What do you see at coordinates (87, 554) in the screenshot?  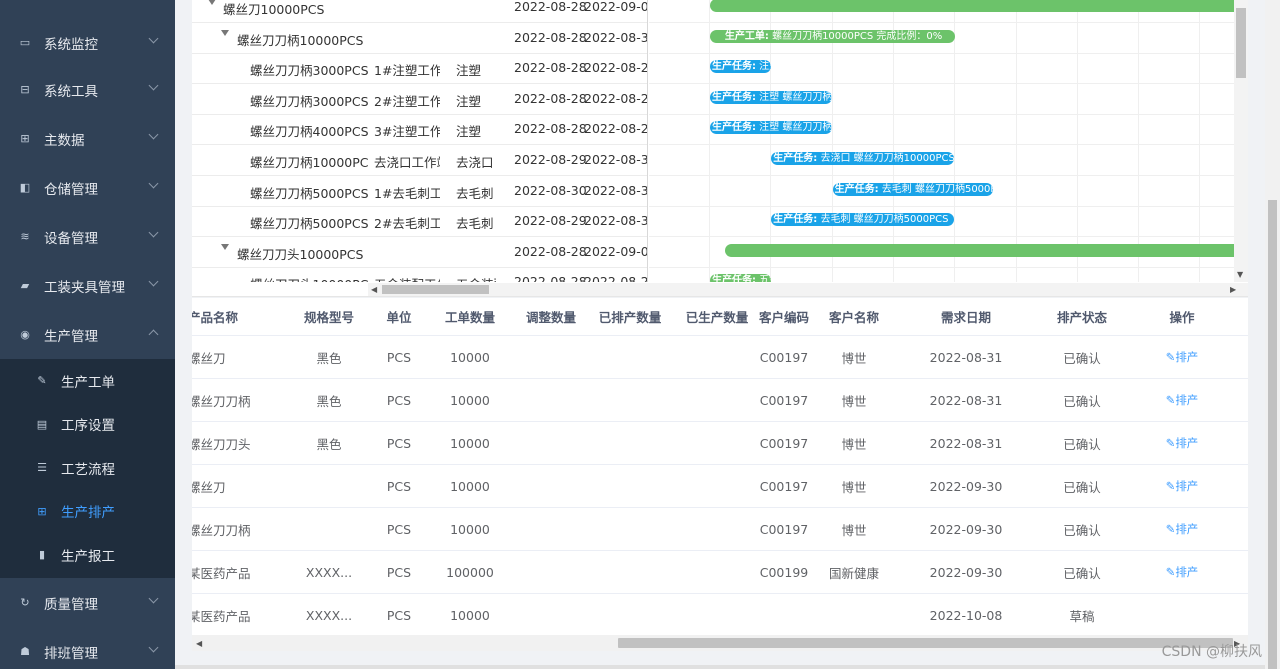 I see `submenu-item: ▮ 生产报工` at bounding box center [87, 554].